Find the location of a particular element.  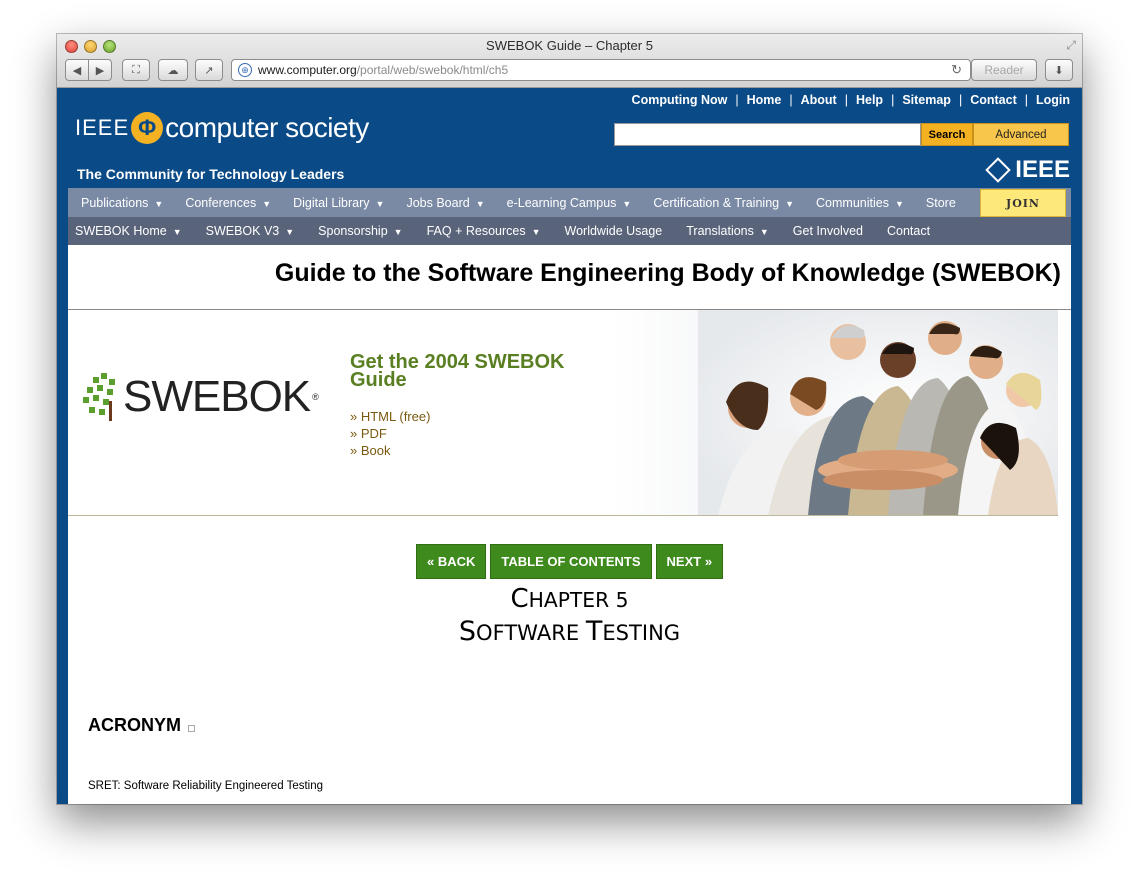

nav-get-involved: Get Involved is located at coordinates (828, 231).